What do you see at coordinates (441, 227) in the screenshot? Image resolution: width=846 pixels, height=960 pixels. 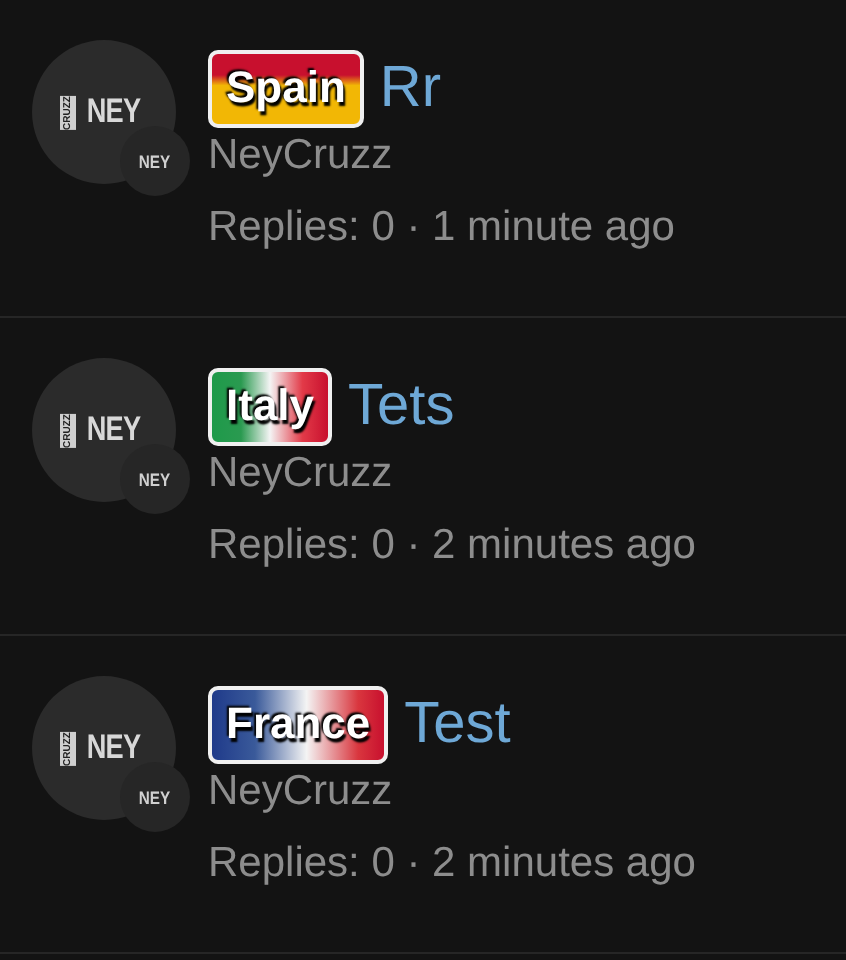 I see `thread-meta: Replies: 0 · 1 minute ago` at bounding box center [441, 227].